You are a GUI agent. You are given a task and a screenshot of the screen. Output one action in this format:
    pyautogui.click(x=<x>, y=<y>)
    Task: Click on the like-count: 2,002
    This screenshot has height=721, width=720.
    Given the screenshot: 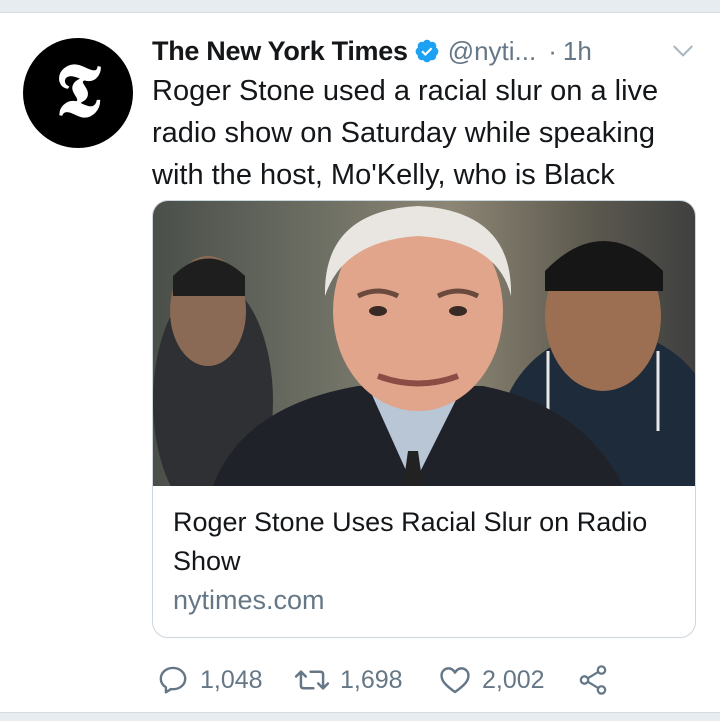 What is the action you would take?
    pyautogui.click(x=513, y=679)
    